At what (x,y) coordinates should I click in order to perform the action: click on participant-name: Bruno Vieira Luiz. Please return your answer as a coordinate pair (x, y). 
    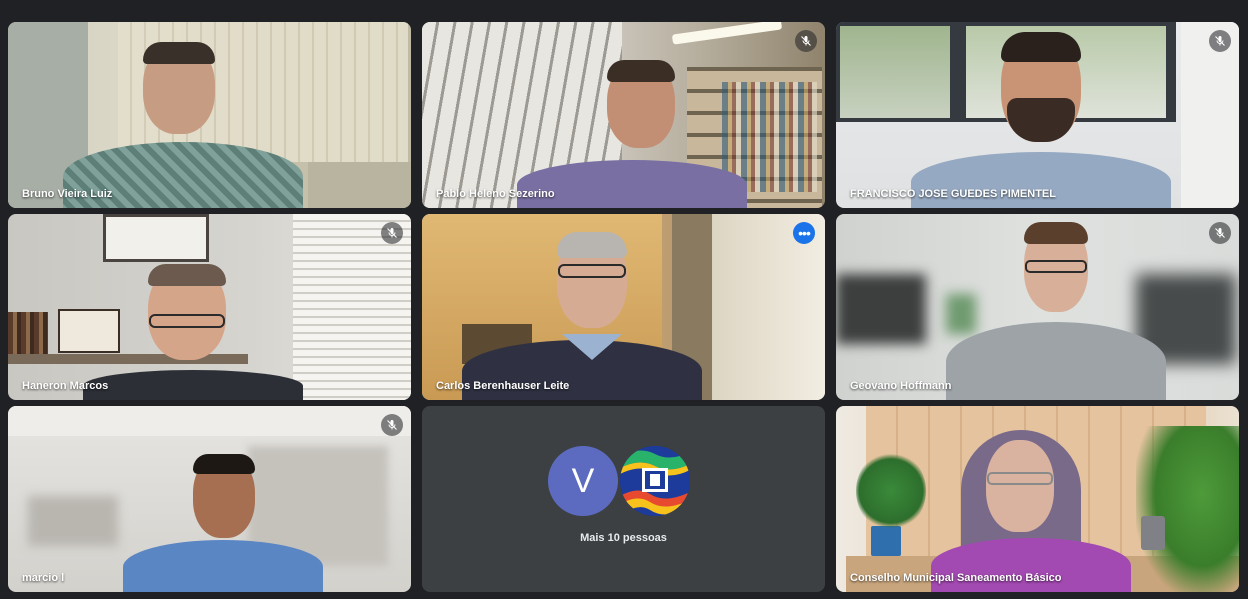
    Looking at the image, I should click on (67, 194).